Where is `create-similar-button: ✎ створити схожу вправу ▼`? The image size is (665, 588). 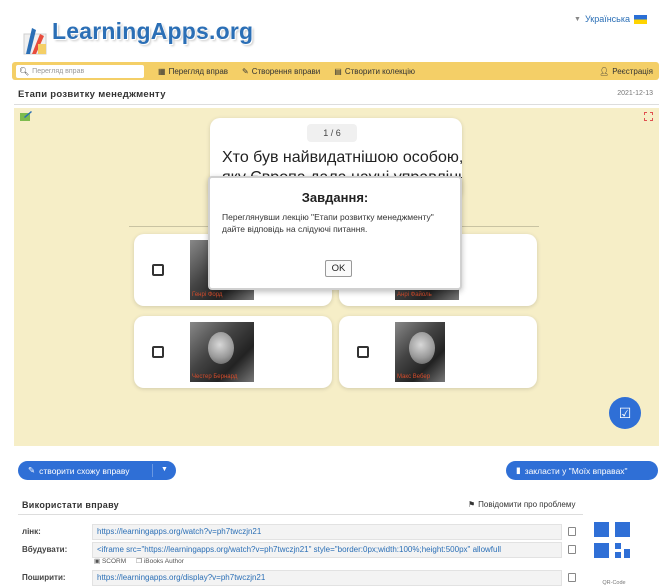 create-similar-button: ✎ створити схожу вправу ▼ is located at coordinates (97, 470).